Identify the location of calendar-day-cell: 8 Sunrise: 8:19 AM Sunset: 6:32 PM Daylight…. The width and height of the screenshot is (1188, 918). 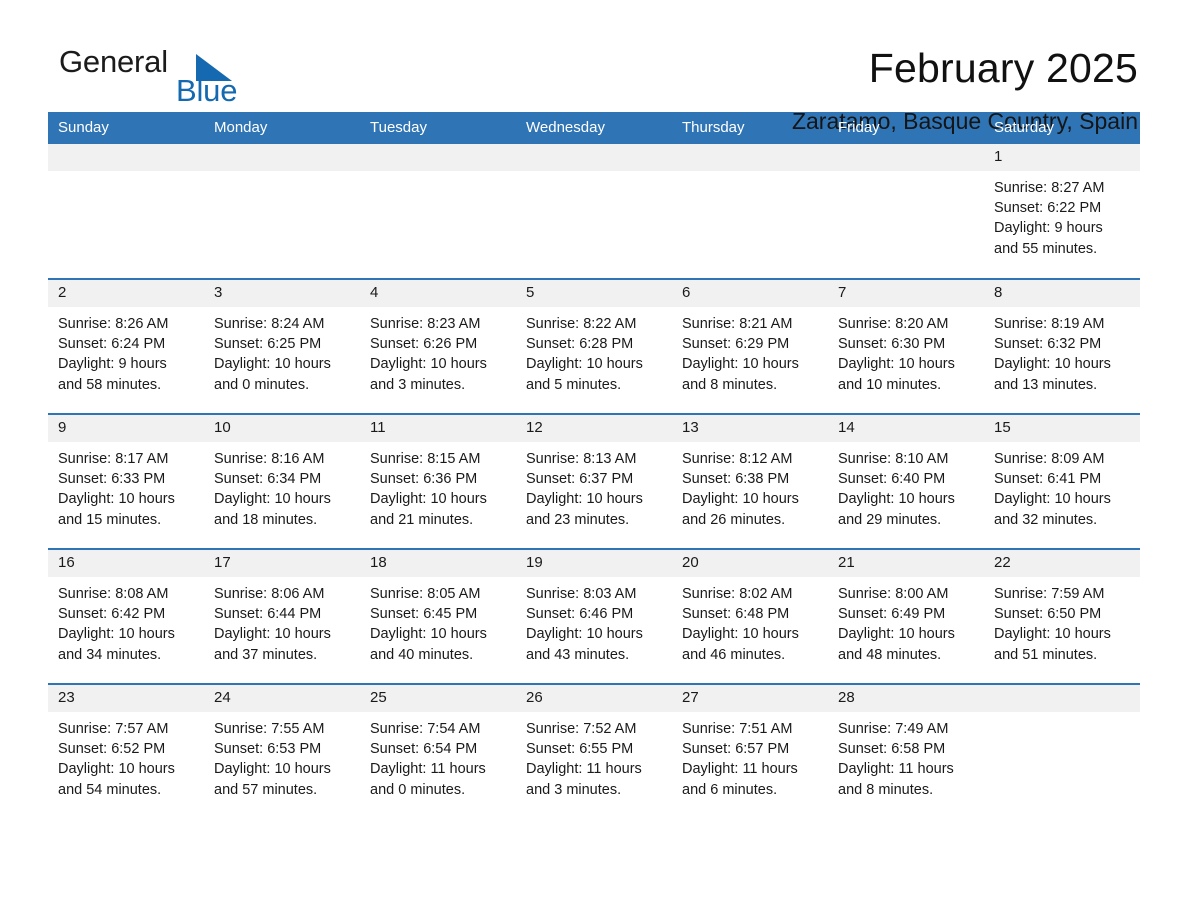
(1062, 346).